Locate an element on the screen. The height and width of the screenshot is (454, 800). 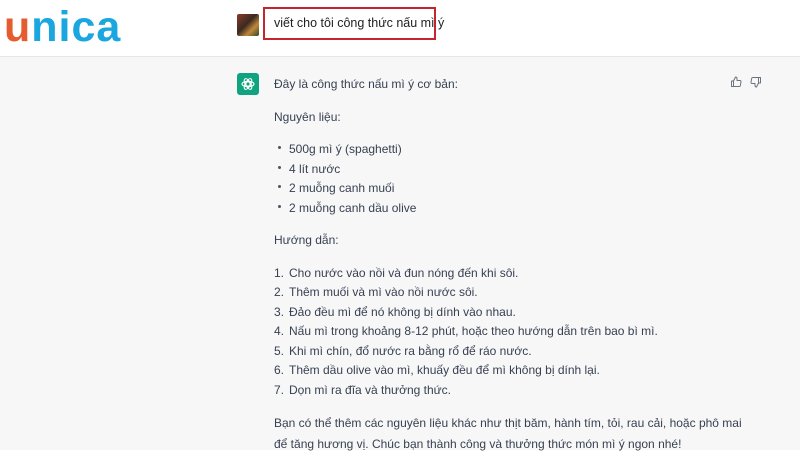
openai-logo-icon is located at coordinates (248, 84).